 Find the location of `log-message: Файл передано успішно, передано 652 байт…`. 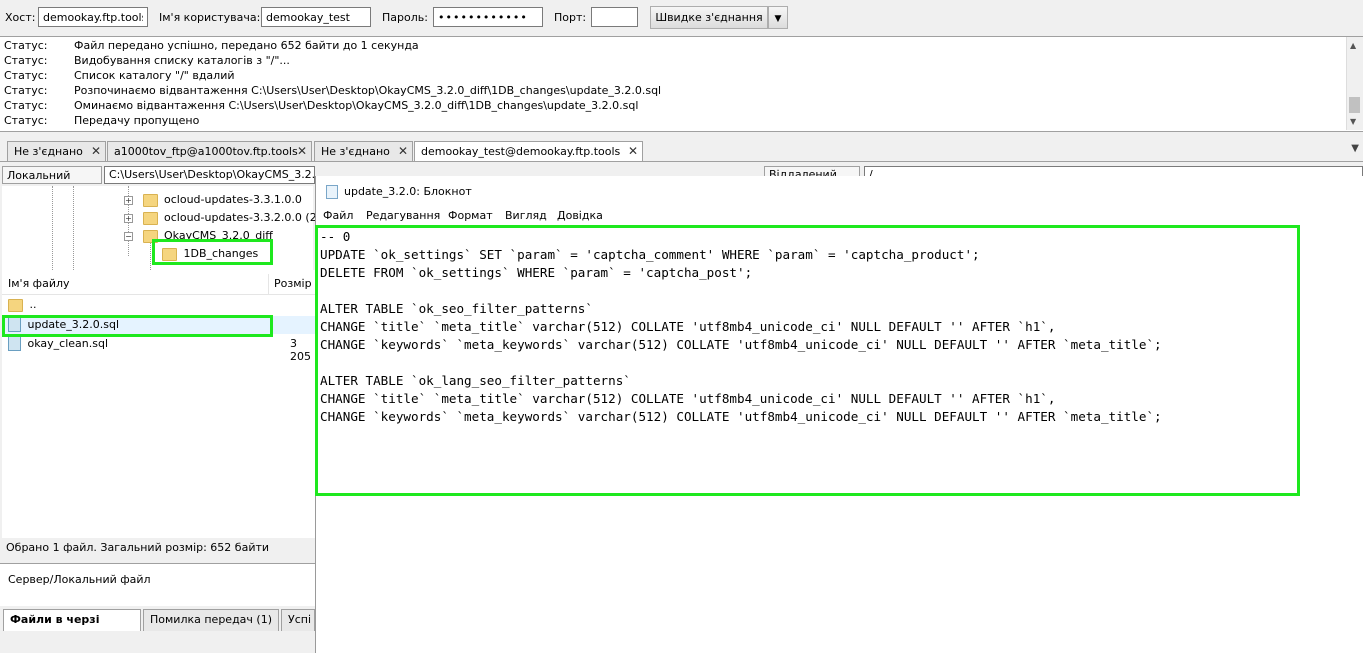

log-message: Файл передано успішно, передано 652 байт… is located at coordinates (246, 45).